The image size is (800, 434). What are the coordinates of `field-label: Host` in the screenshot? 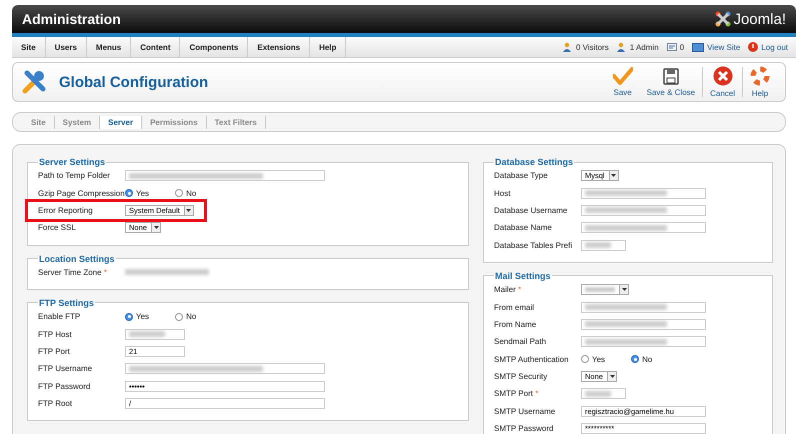 It's located at (503, 193).